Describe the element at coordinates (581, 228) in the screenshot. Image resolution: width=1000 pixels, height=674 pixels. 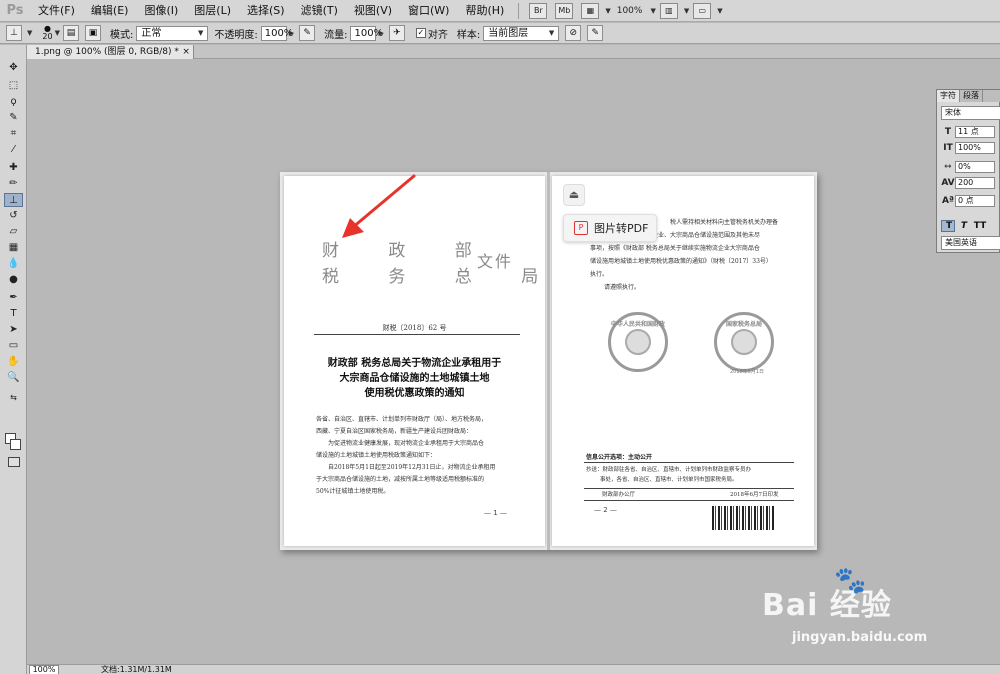
I see `pdf-icon: P` at that location.